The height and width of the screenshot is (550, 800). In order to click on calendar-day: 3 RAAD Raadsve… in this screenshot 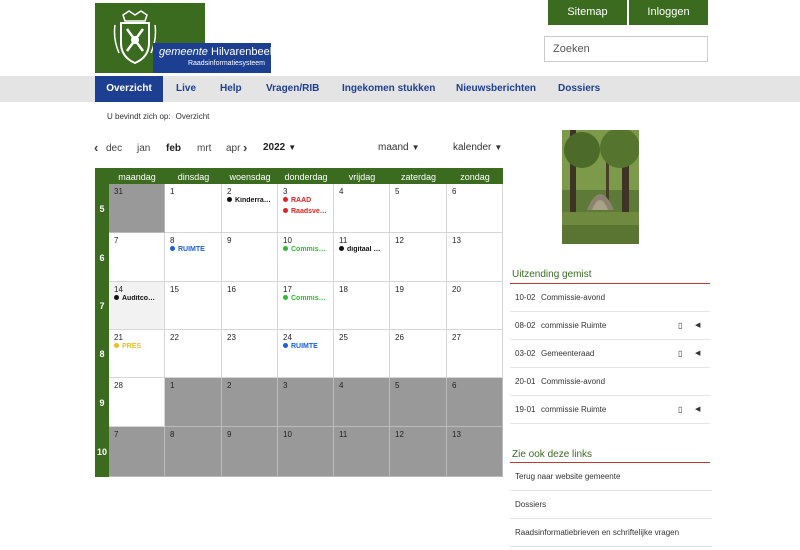, I will do `click(306, 208)`.